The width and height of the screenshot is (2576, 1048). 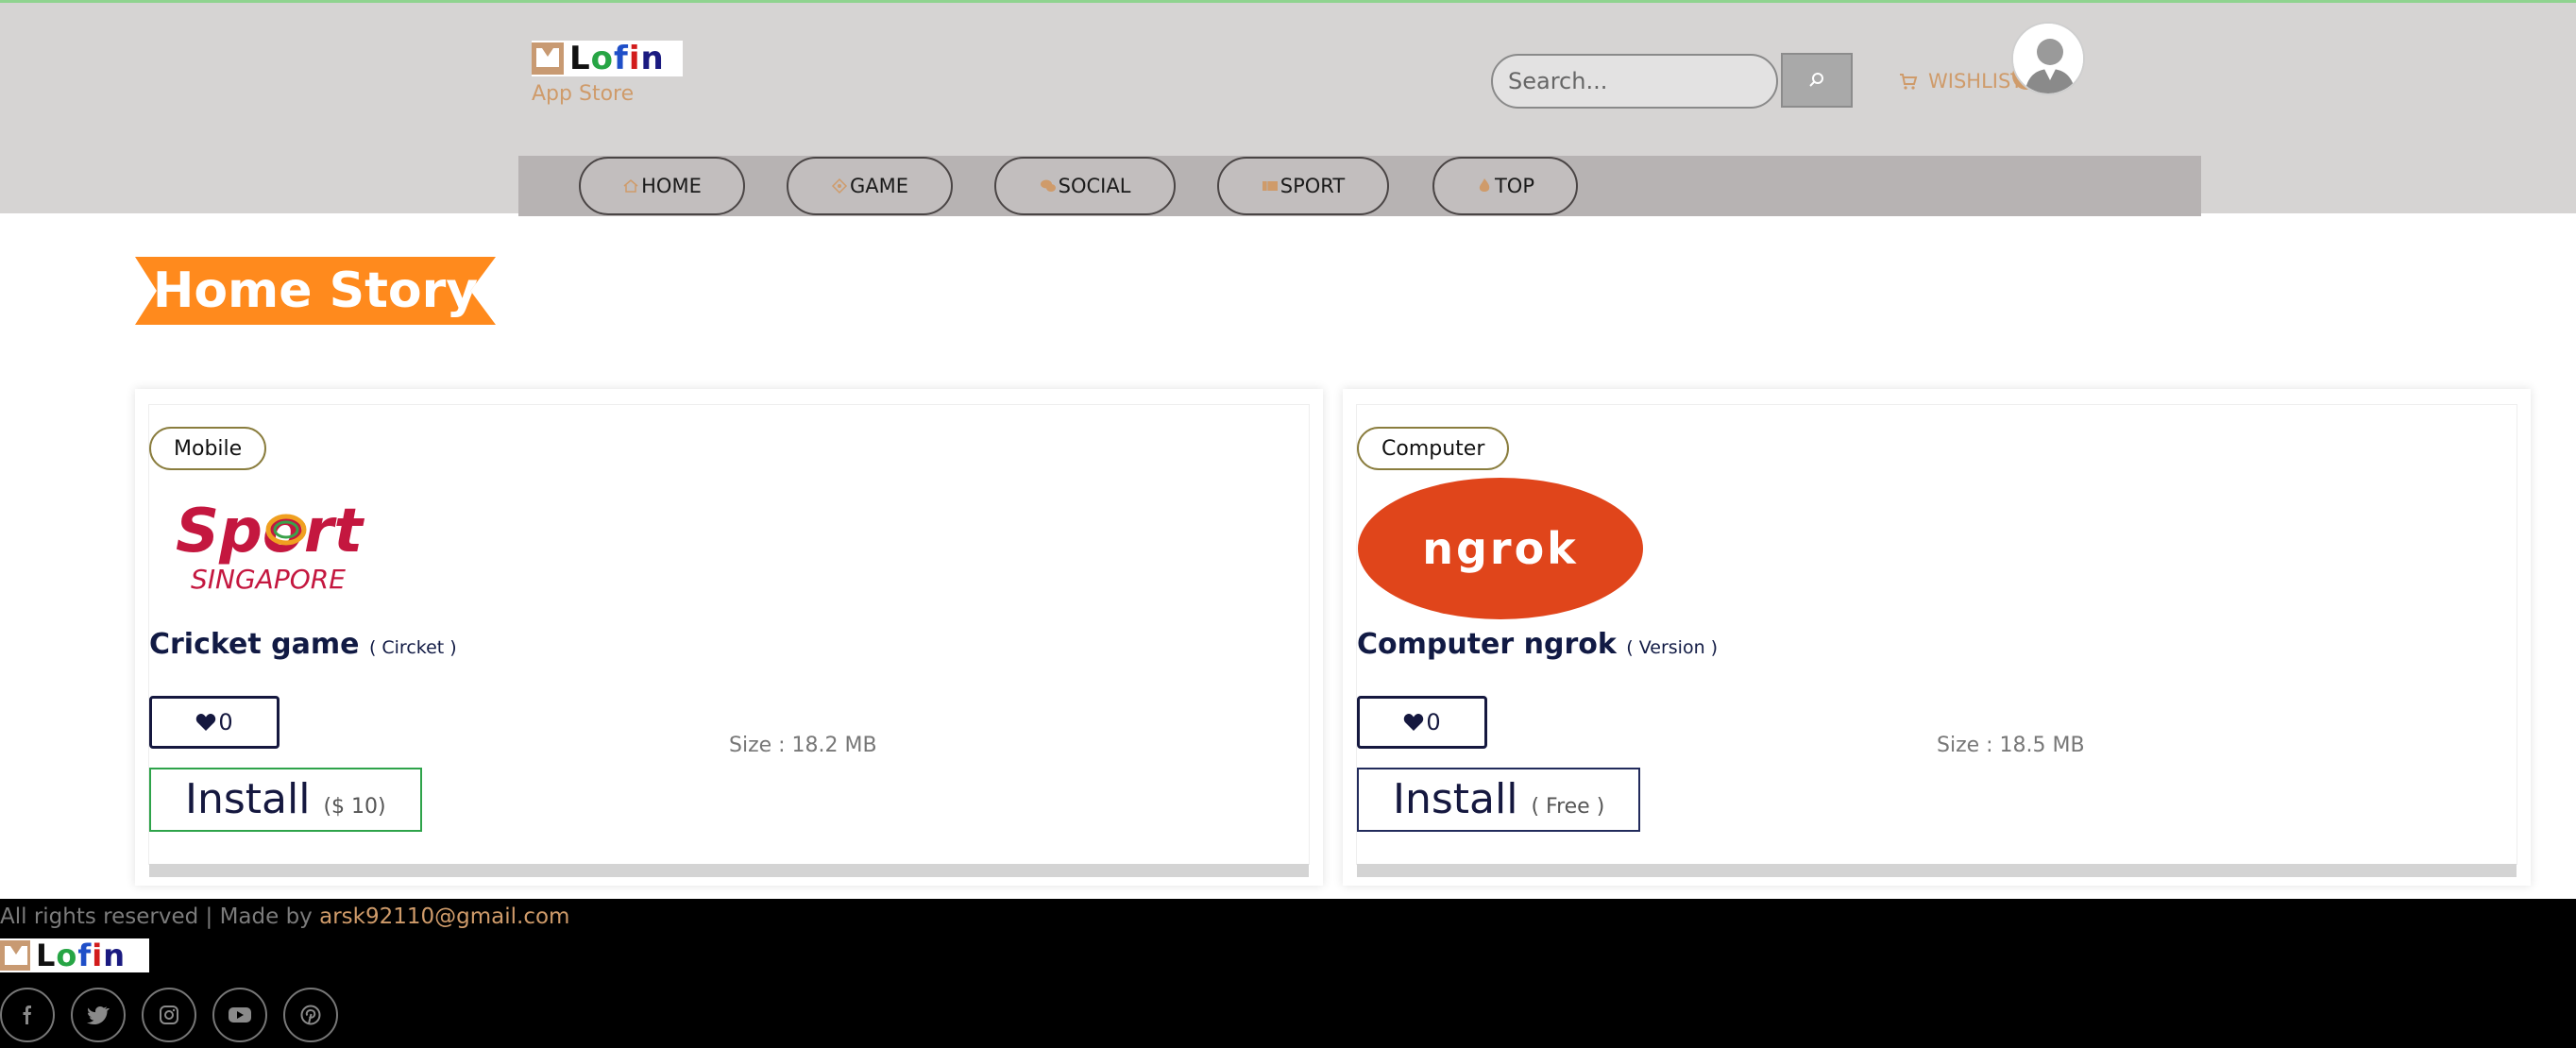 I want to click on nav-social: SOCIAL, so click(x=1085, y=186).